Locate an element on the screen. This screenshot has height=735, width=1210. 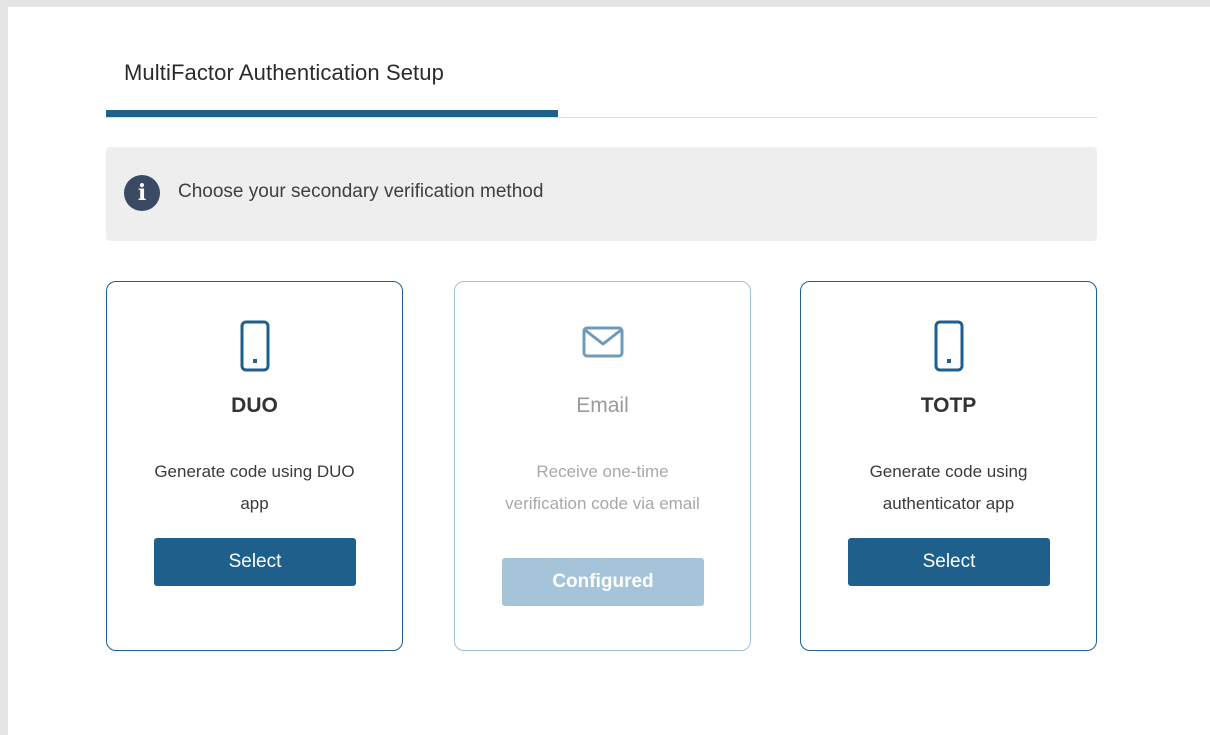
tab-mfa-setup: MultiFactor Authentication Setup is located at coordinates (284, 73).